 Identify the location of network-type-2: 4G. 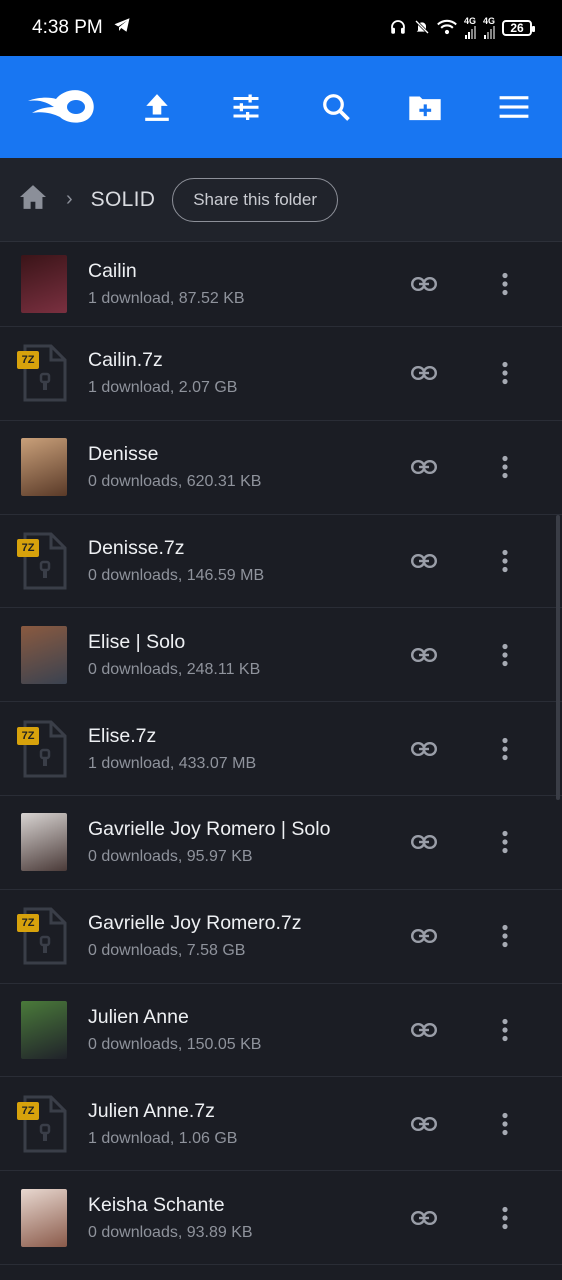
(488, 21).